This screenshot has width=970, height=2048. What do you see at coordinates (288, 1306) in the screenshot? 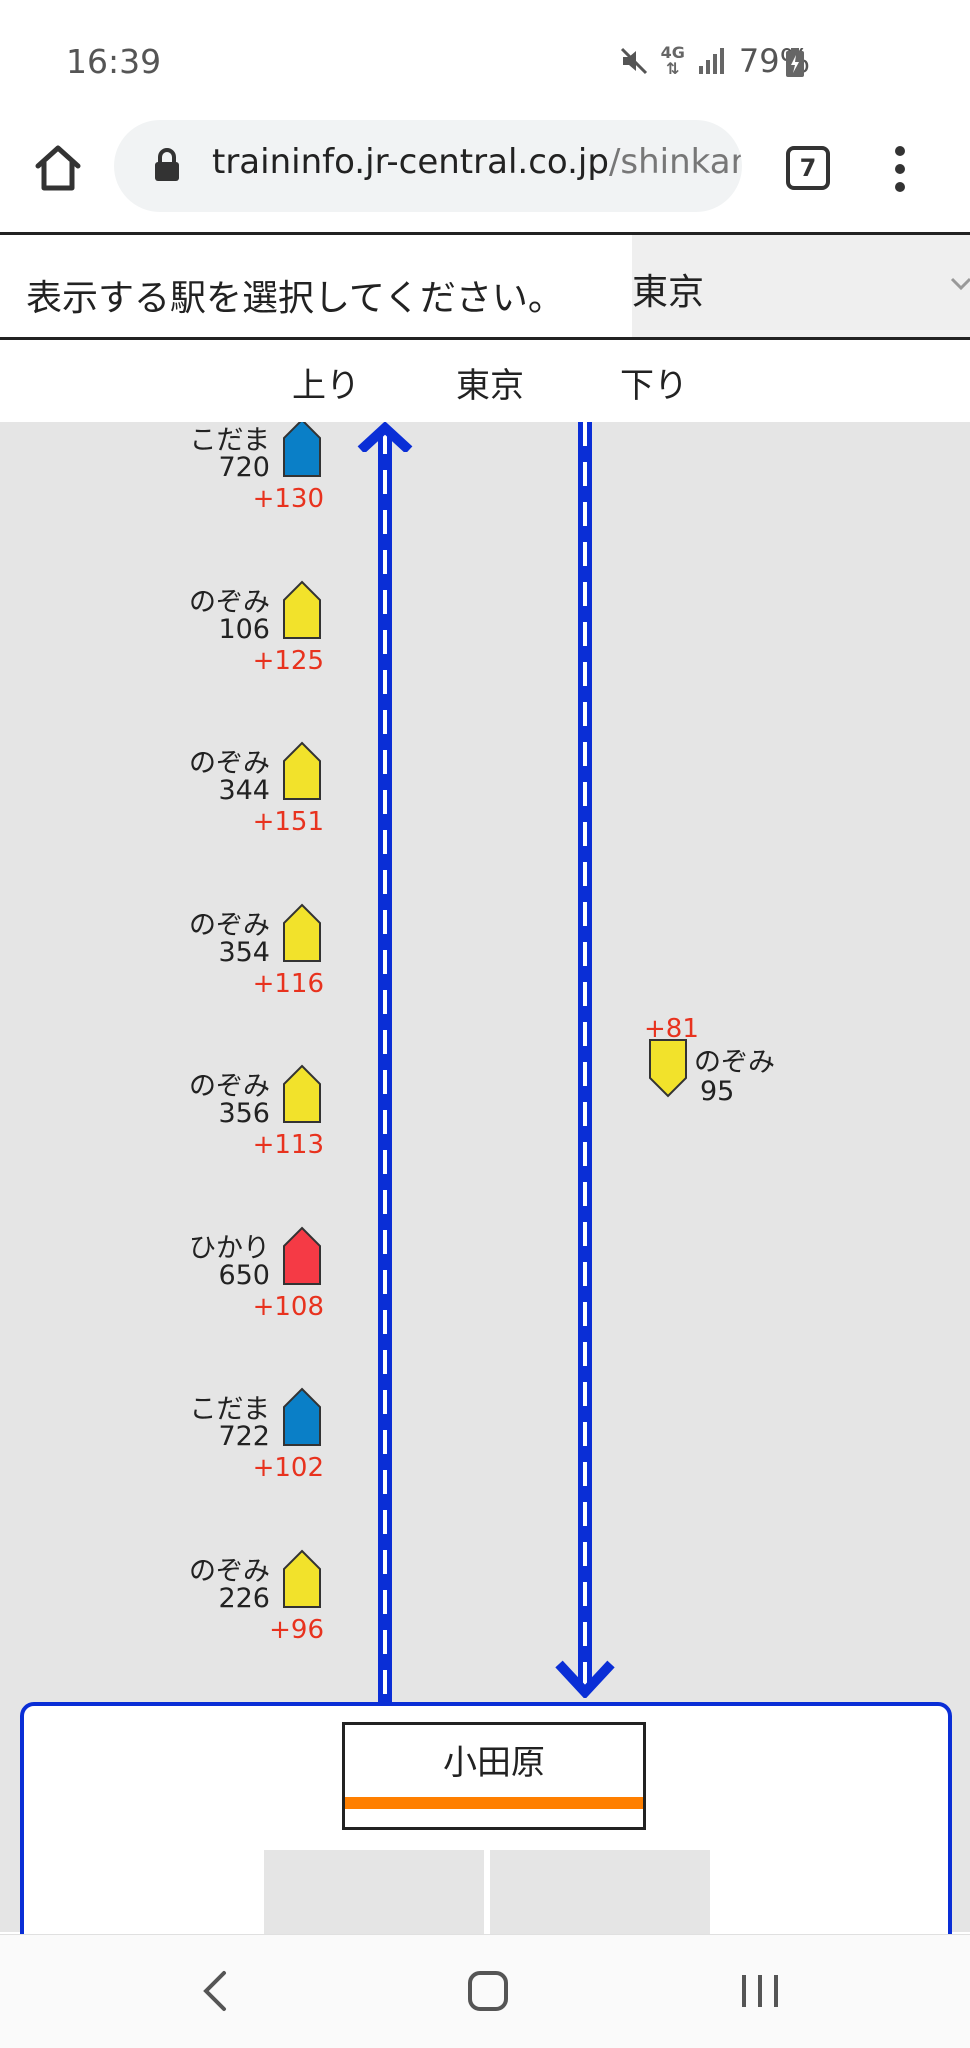
I see `train-delay: +108` at bounding box center [288, 1306].